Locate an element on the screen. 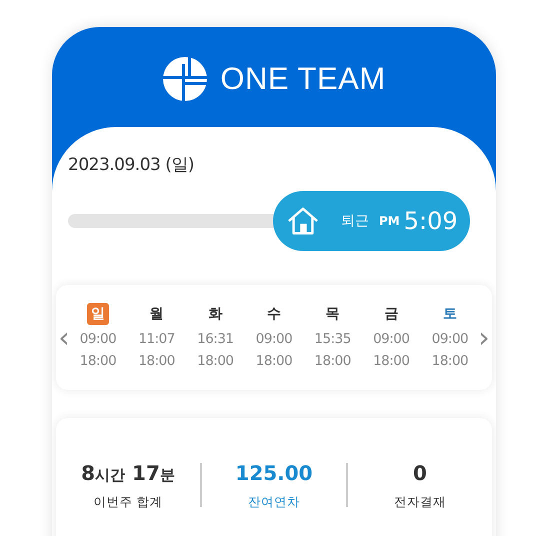 This screenshot has width=534, height=536. stat-value: 125.00 is located at coordinates (274, 473).